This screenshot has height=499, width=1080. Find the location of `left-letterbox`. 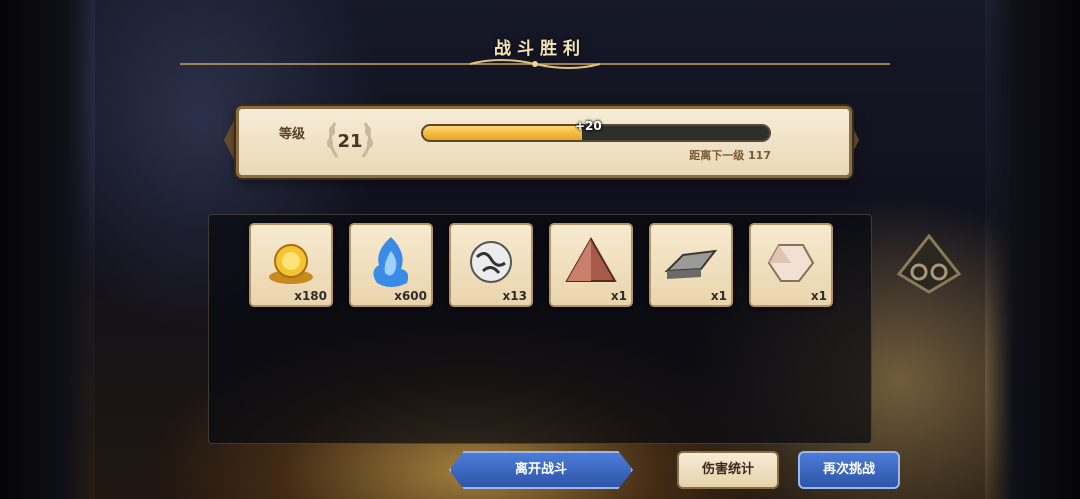

left-letterbox is located at coordinates (47, 249).